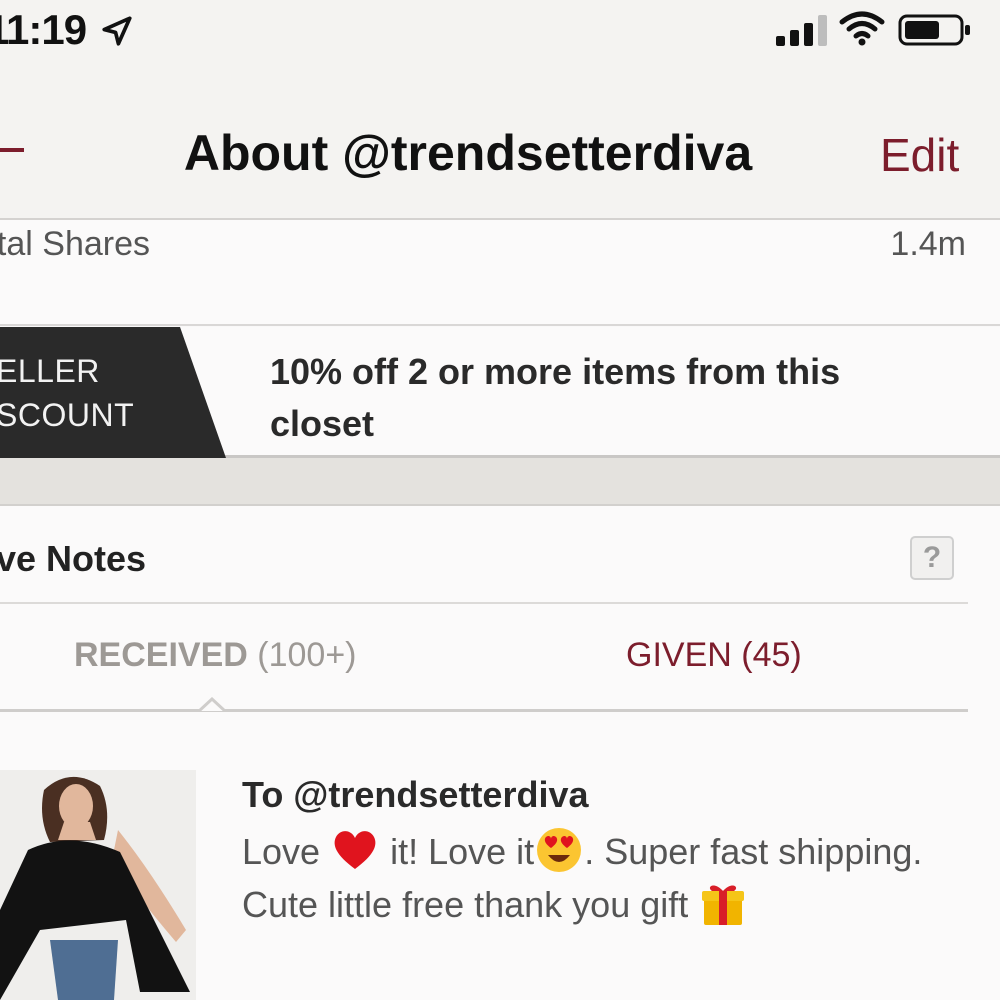 This screenshot has height=1000, width=1000. I want to click on section-title: ove Notes, so click(73, 558).